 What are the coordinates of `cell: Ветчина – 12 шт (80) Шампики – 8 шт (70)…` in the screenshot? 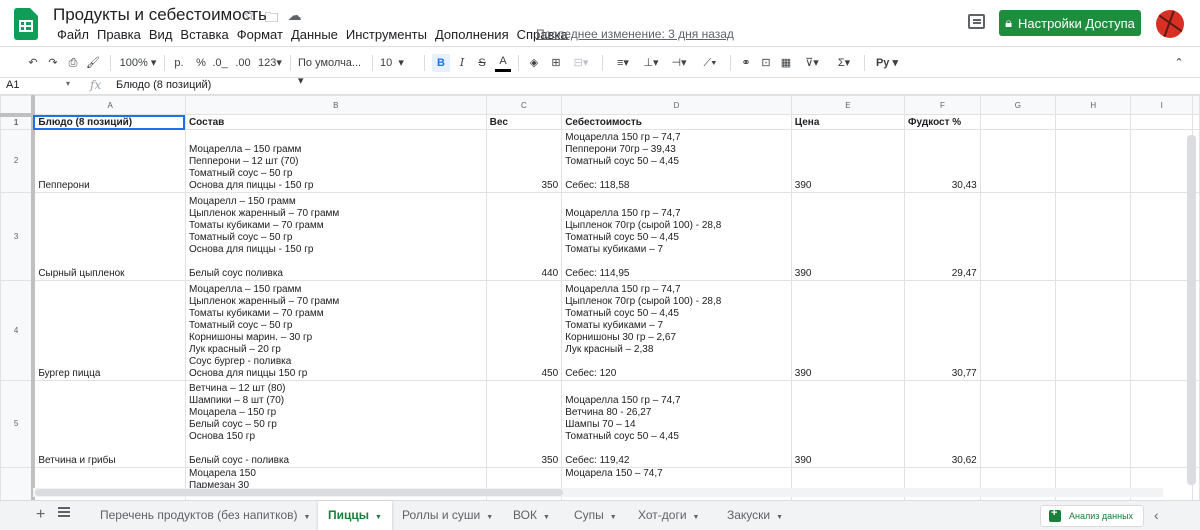 It's located at (335, 424).